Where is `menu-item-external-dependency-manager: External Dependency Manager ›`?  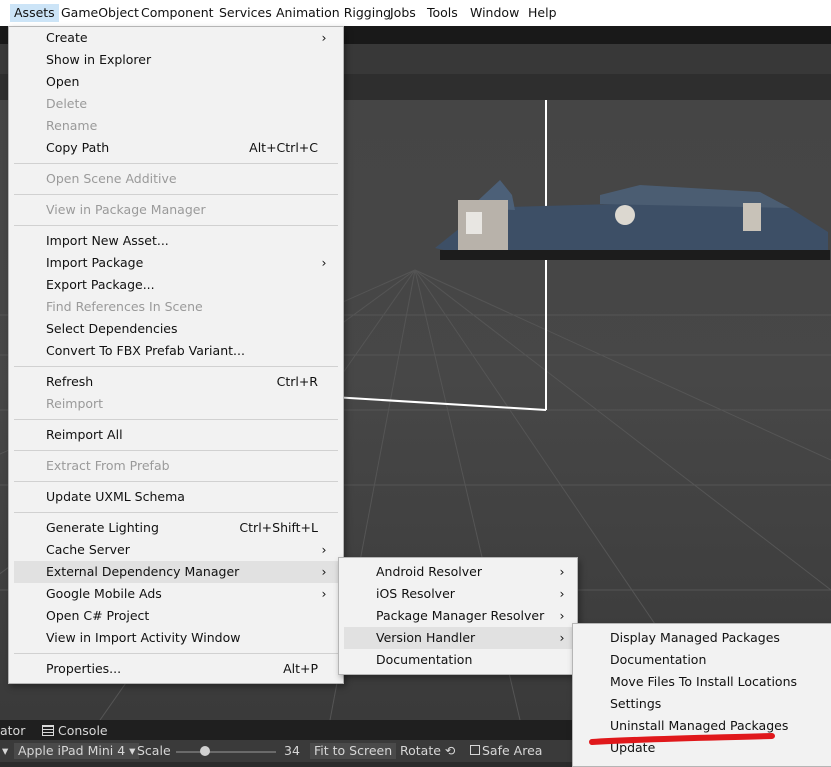 menu-item-external-dependency-manager: External Dependency Manager › is located at coordinates (176, 572).